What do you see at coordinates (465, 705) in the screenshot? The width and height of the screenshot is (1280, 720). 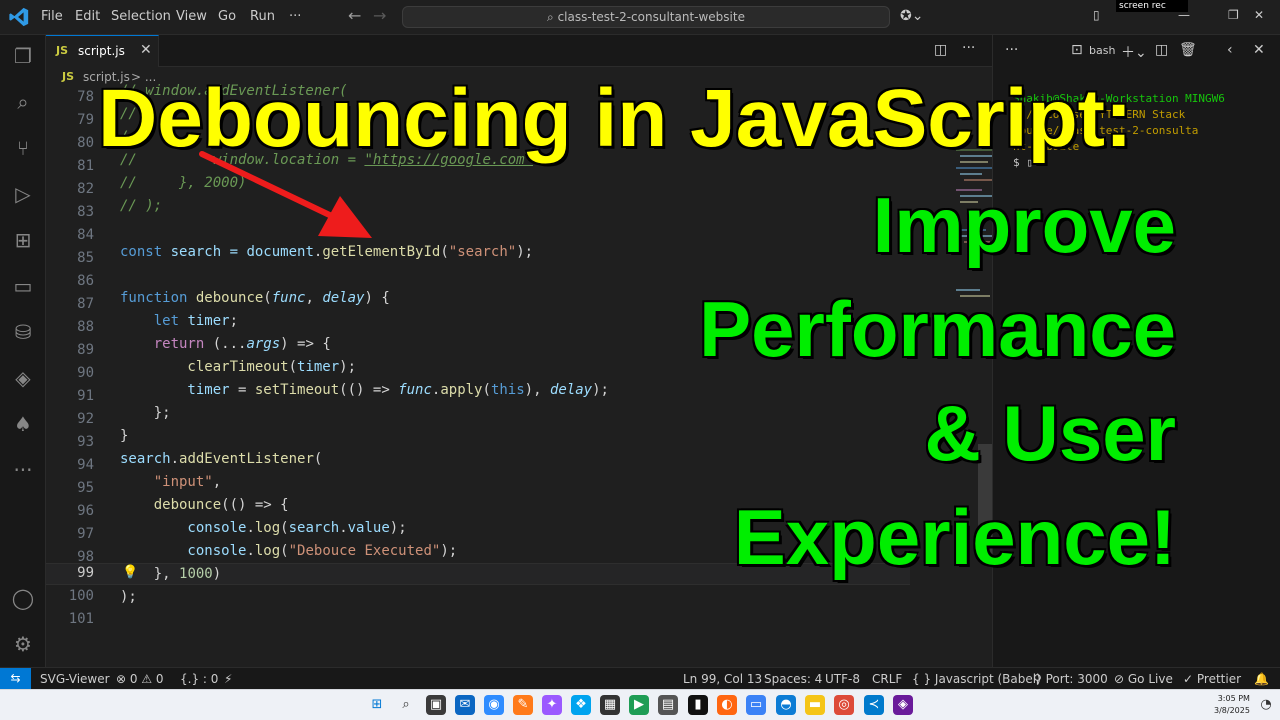 I see `outlook-icon: ✉` at bounding box center [465, 705].